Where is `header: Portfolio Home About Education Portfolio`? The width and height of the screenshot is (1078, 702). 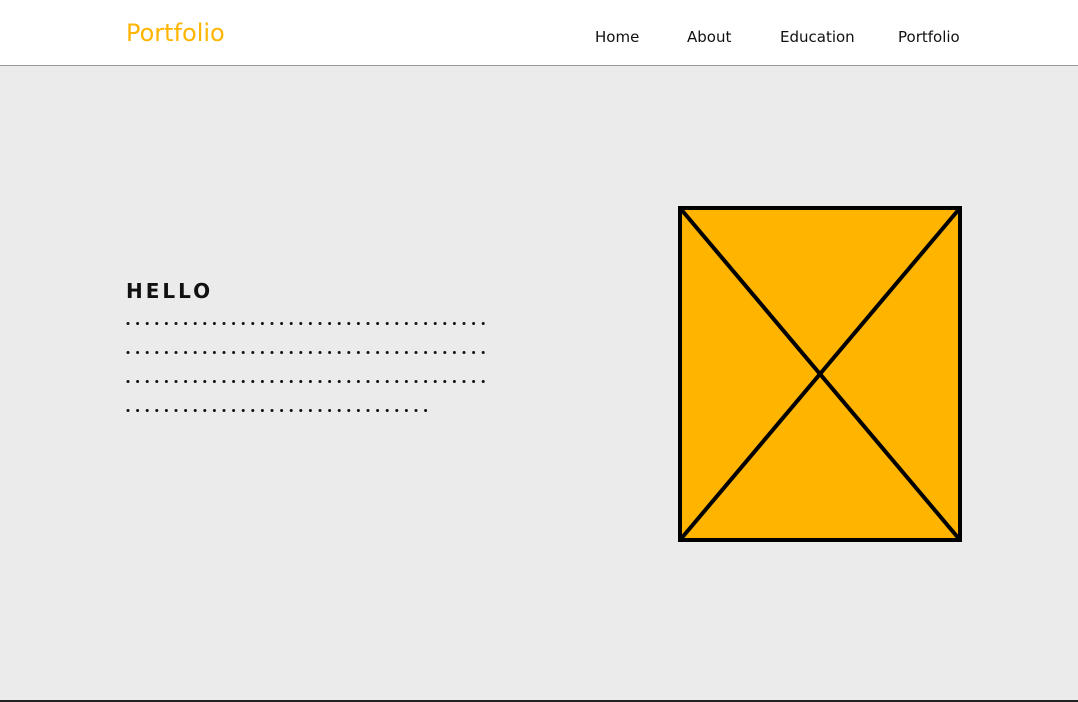
header: Portfolio Home About Education Portfolio is located at coordinates (539, 33).